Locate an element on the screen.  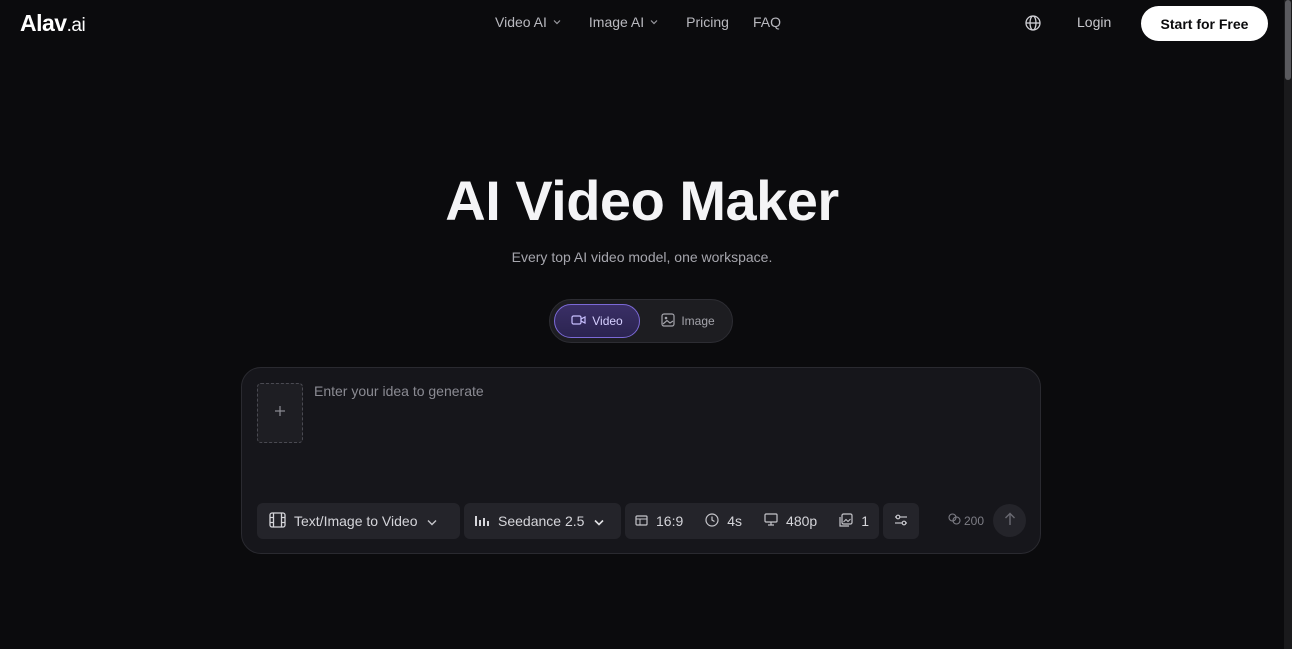
coins-icon is located at coordinates (954, 520).